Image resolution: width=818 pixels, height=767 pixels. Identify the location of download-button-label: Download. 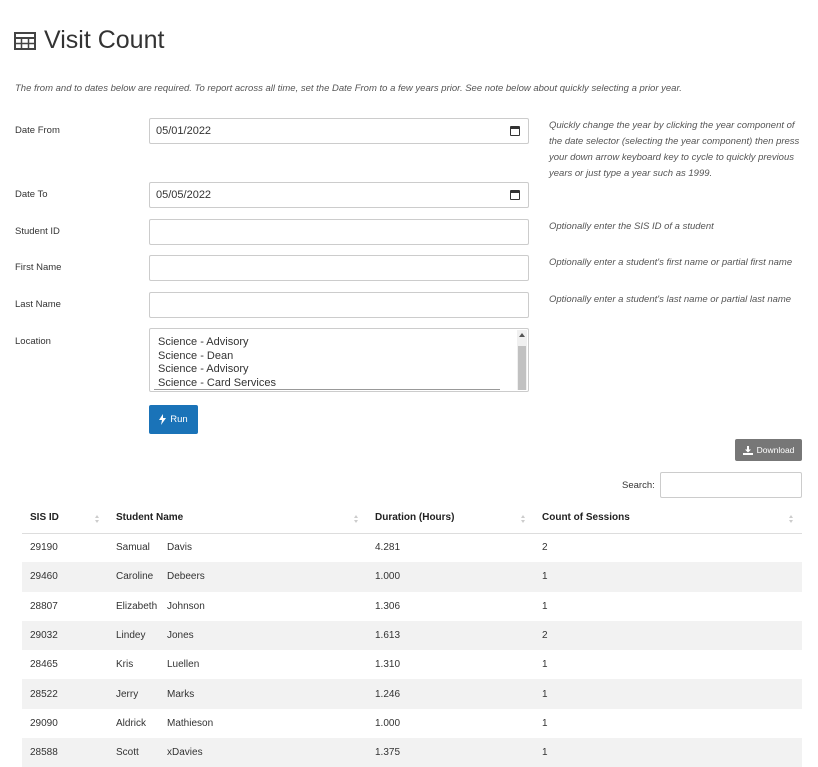
(775, 450).